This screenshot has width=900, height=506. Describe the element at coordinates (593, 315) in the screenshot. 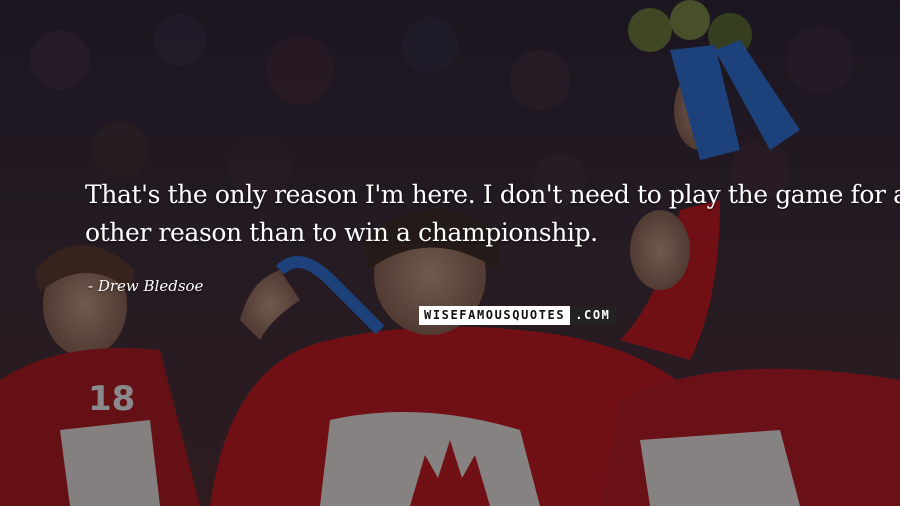

I see `watermark-part-2: .COM` at that location.